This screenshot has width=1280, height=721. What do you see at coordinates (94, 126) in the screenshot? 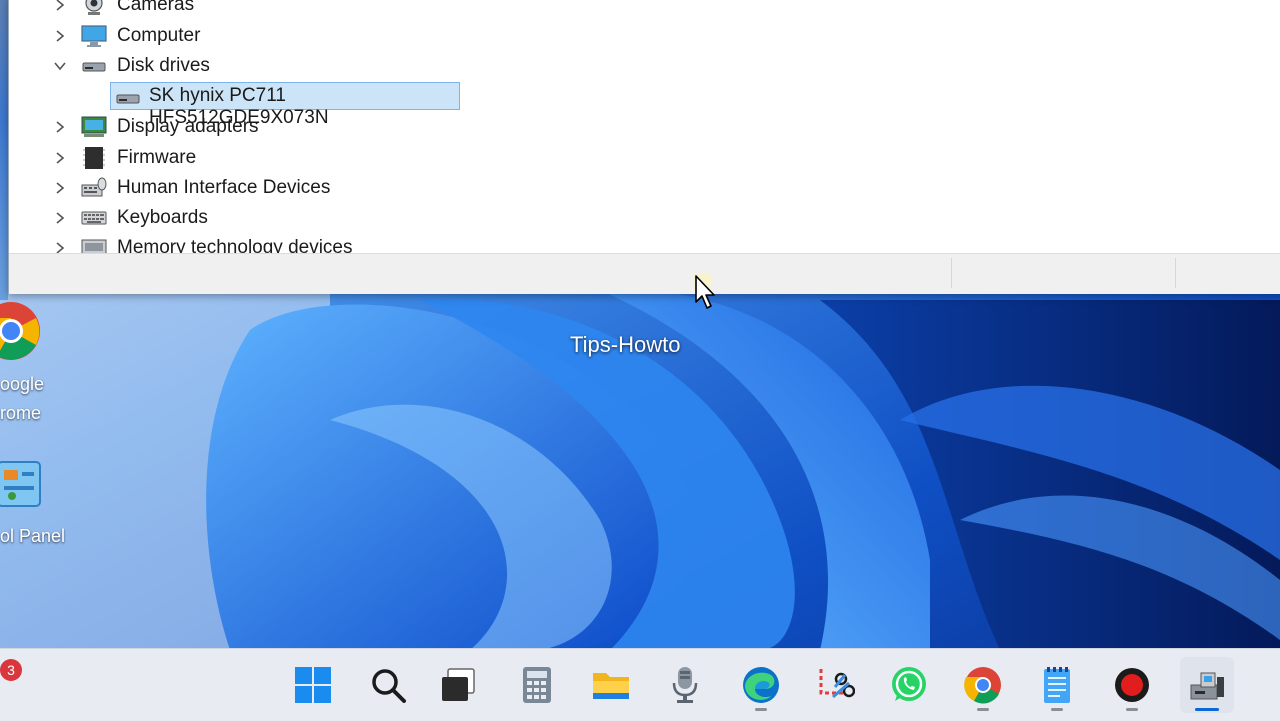
I see `display-adapter-icon` at bounding box center [94, 126].